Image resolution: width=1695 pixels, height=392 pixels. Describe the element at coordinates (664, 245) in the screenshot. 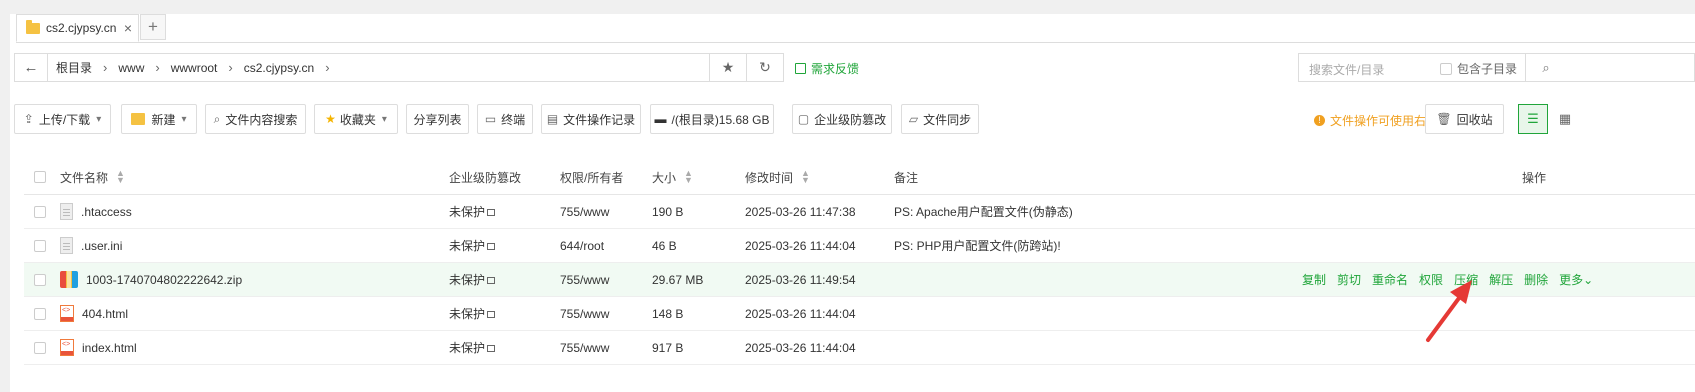

I see `file-size: 46 B` at that location.